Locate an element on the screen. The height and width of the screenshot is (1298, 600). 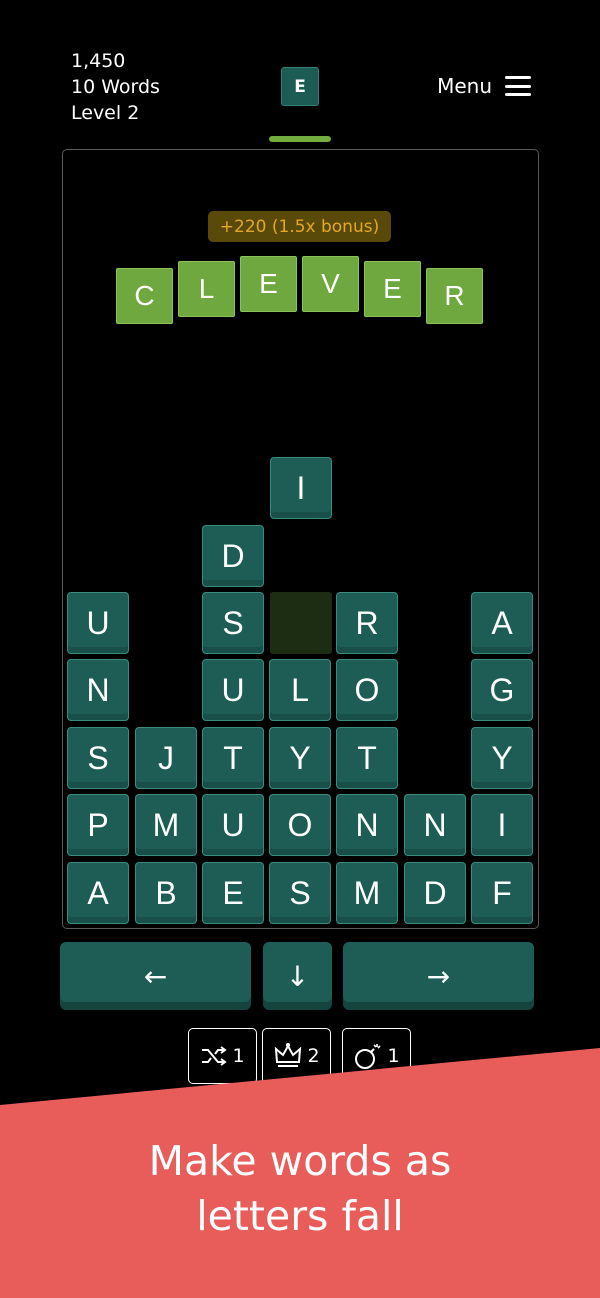
hamburger-icon is located at coordinates (518, 86).